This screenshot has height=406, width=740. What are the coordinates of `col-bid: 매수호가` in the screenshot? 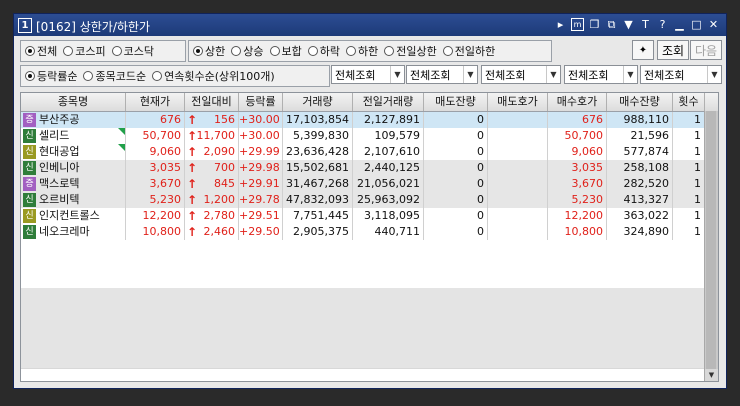 It's located at (577, 102).